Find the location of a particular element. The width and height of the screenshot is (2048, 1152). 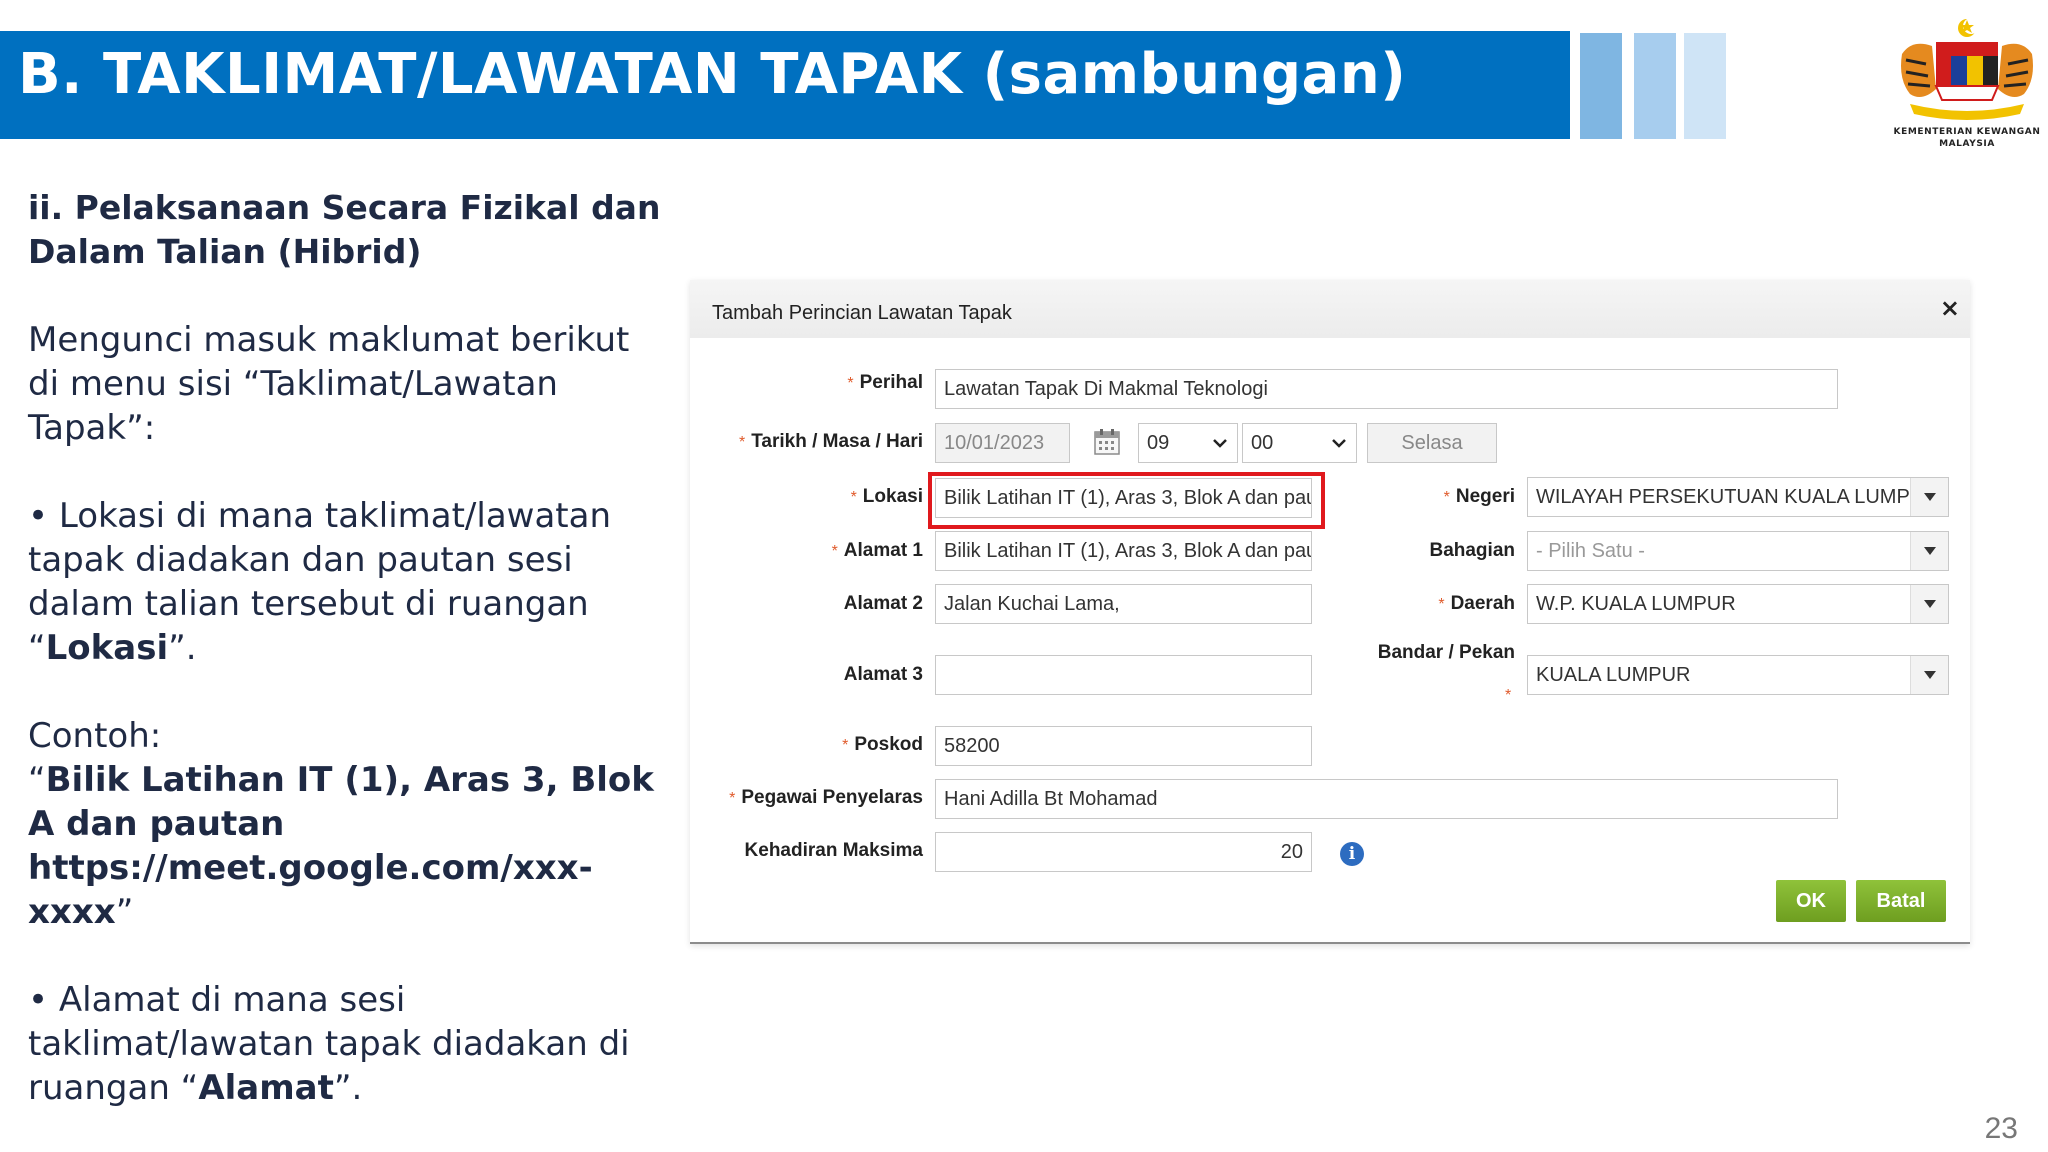

slide-title: B. TAKLIMAT/LAWATAN TAPAK (sambungan) is located at coordinates (712, 74).